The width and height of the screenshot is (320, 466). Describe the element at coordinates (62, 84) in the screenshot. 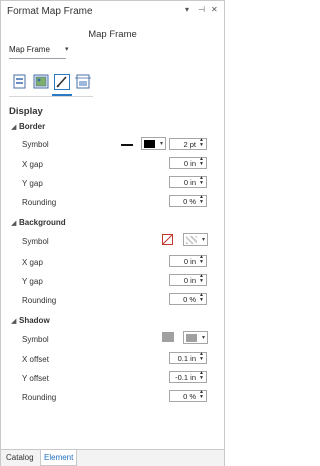

I see `symbol-pen-icon` at that location.